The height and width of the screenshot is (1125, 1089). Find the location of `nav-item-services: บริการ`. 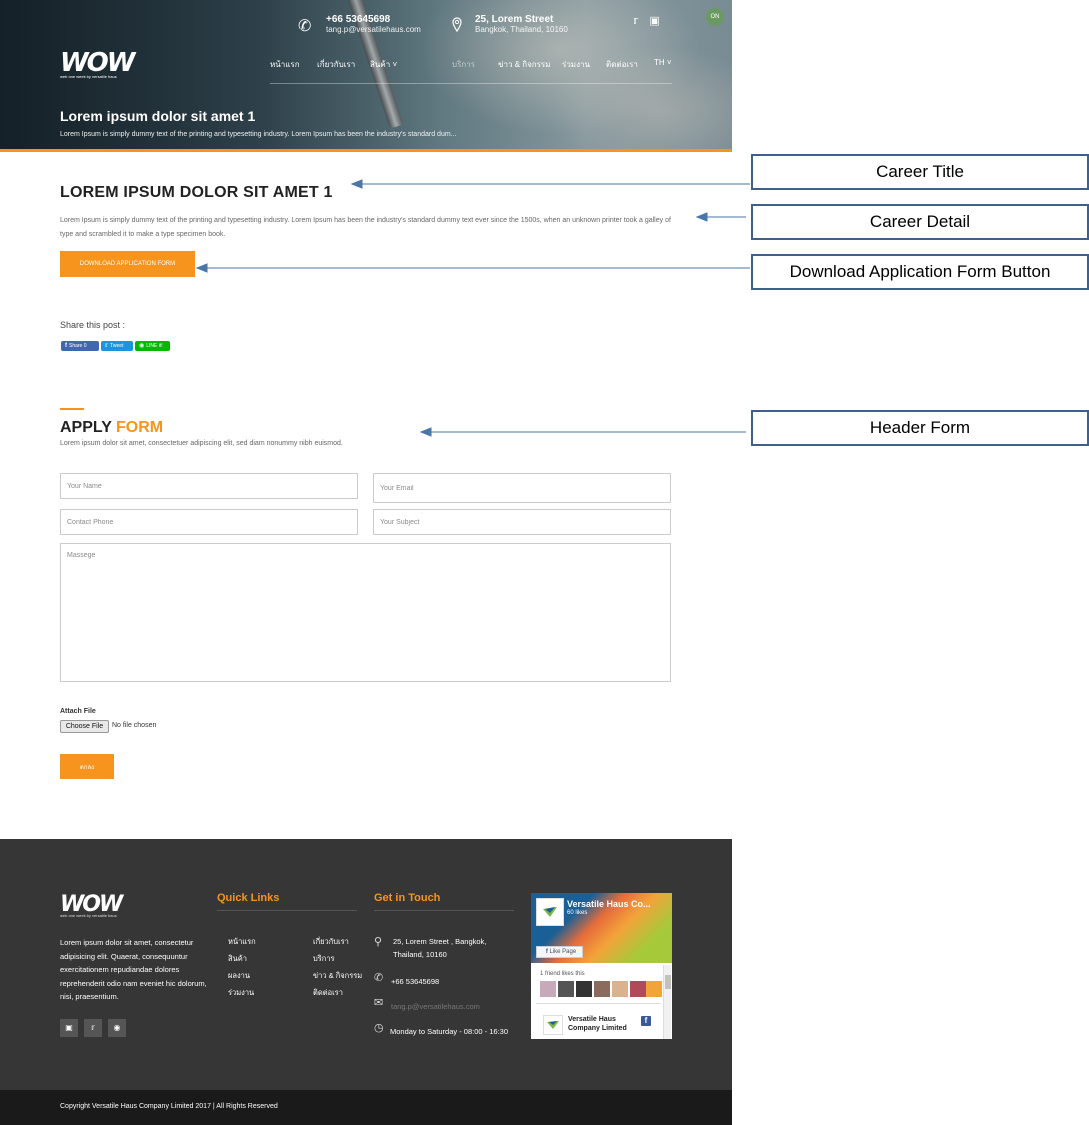

nav-item-services: บริการ is located at coordinates (463, 64).